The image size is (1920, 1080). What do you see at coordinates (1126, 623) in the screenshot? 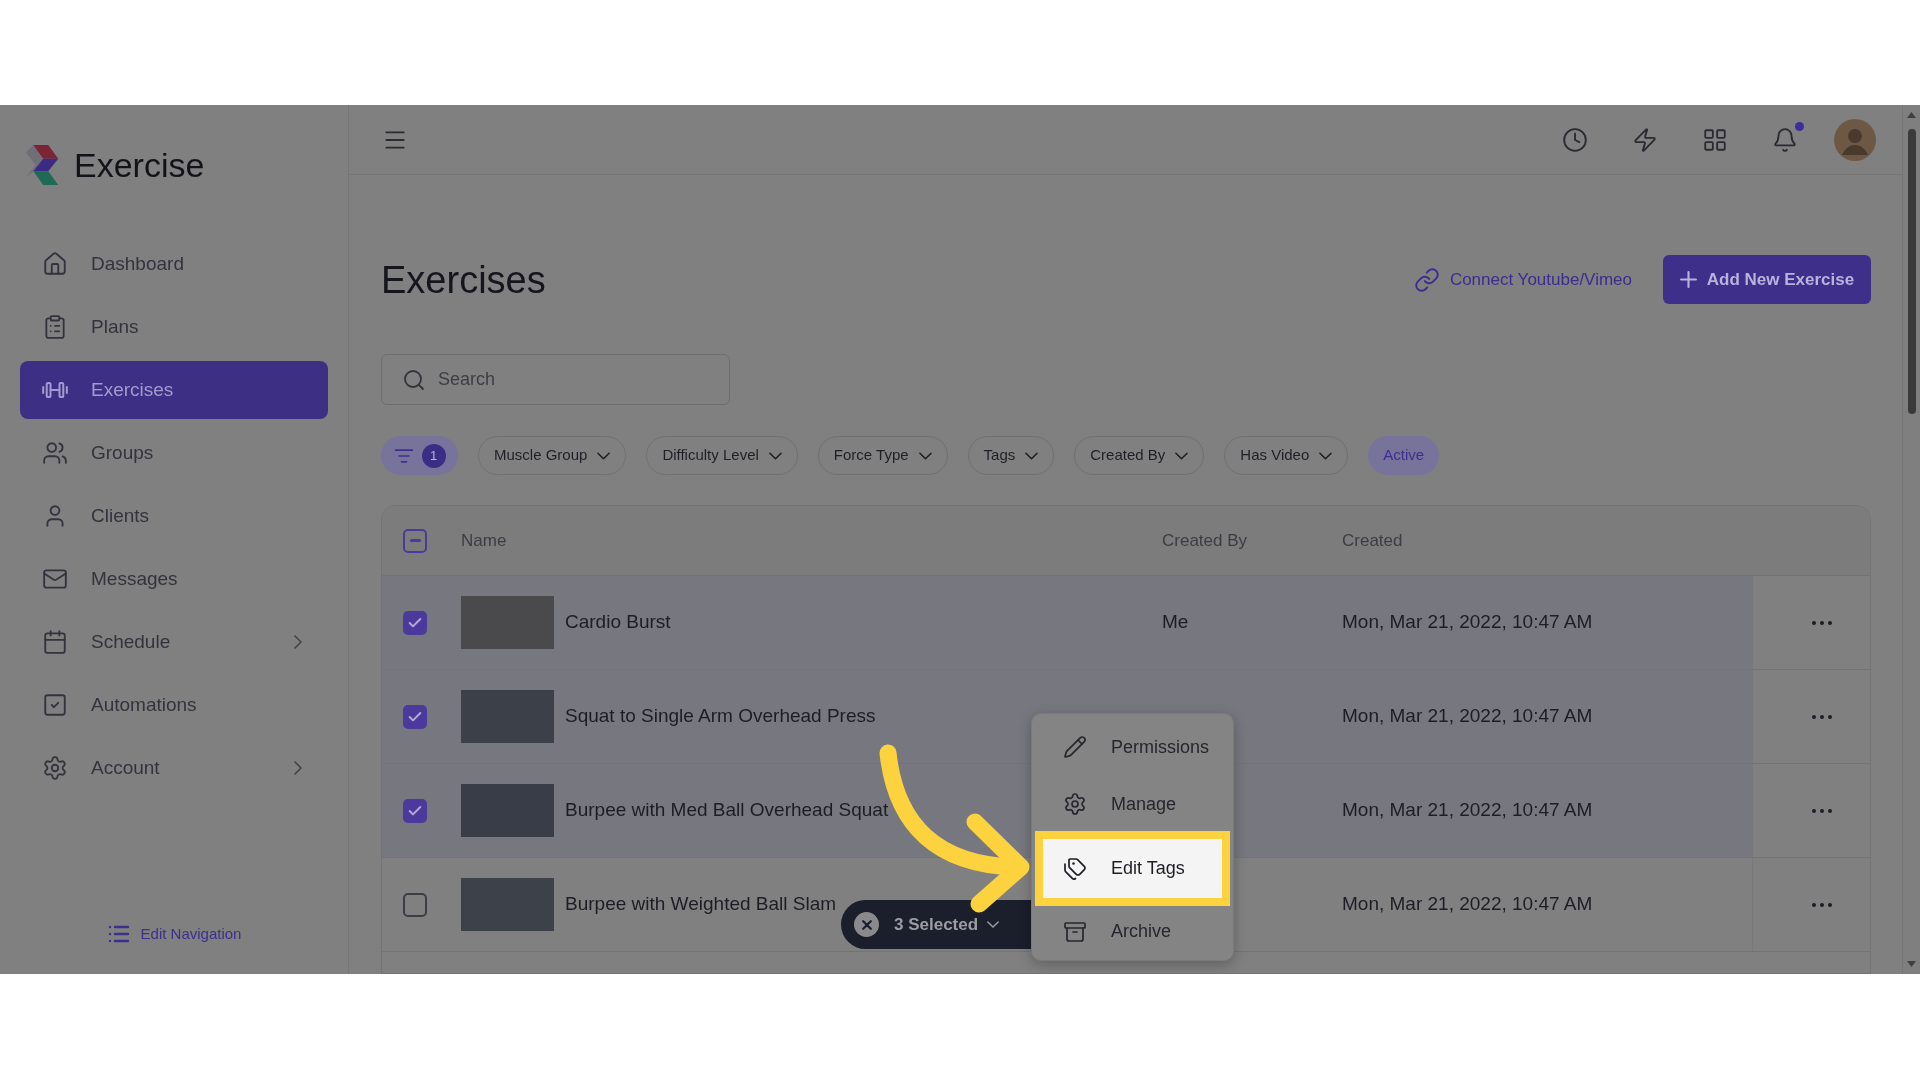
I see `table-row: Cardio Burst Me Mon, Mar 21, 2022, 10:47 AM` at bounding box center [1126, 623].